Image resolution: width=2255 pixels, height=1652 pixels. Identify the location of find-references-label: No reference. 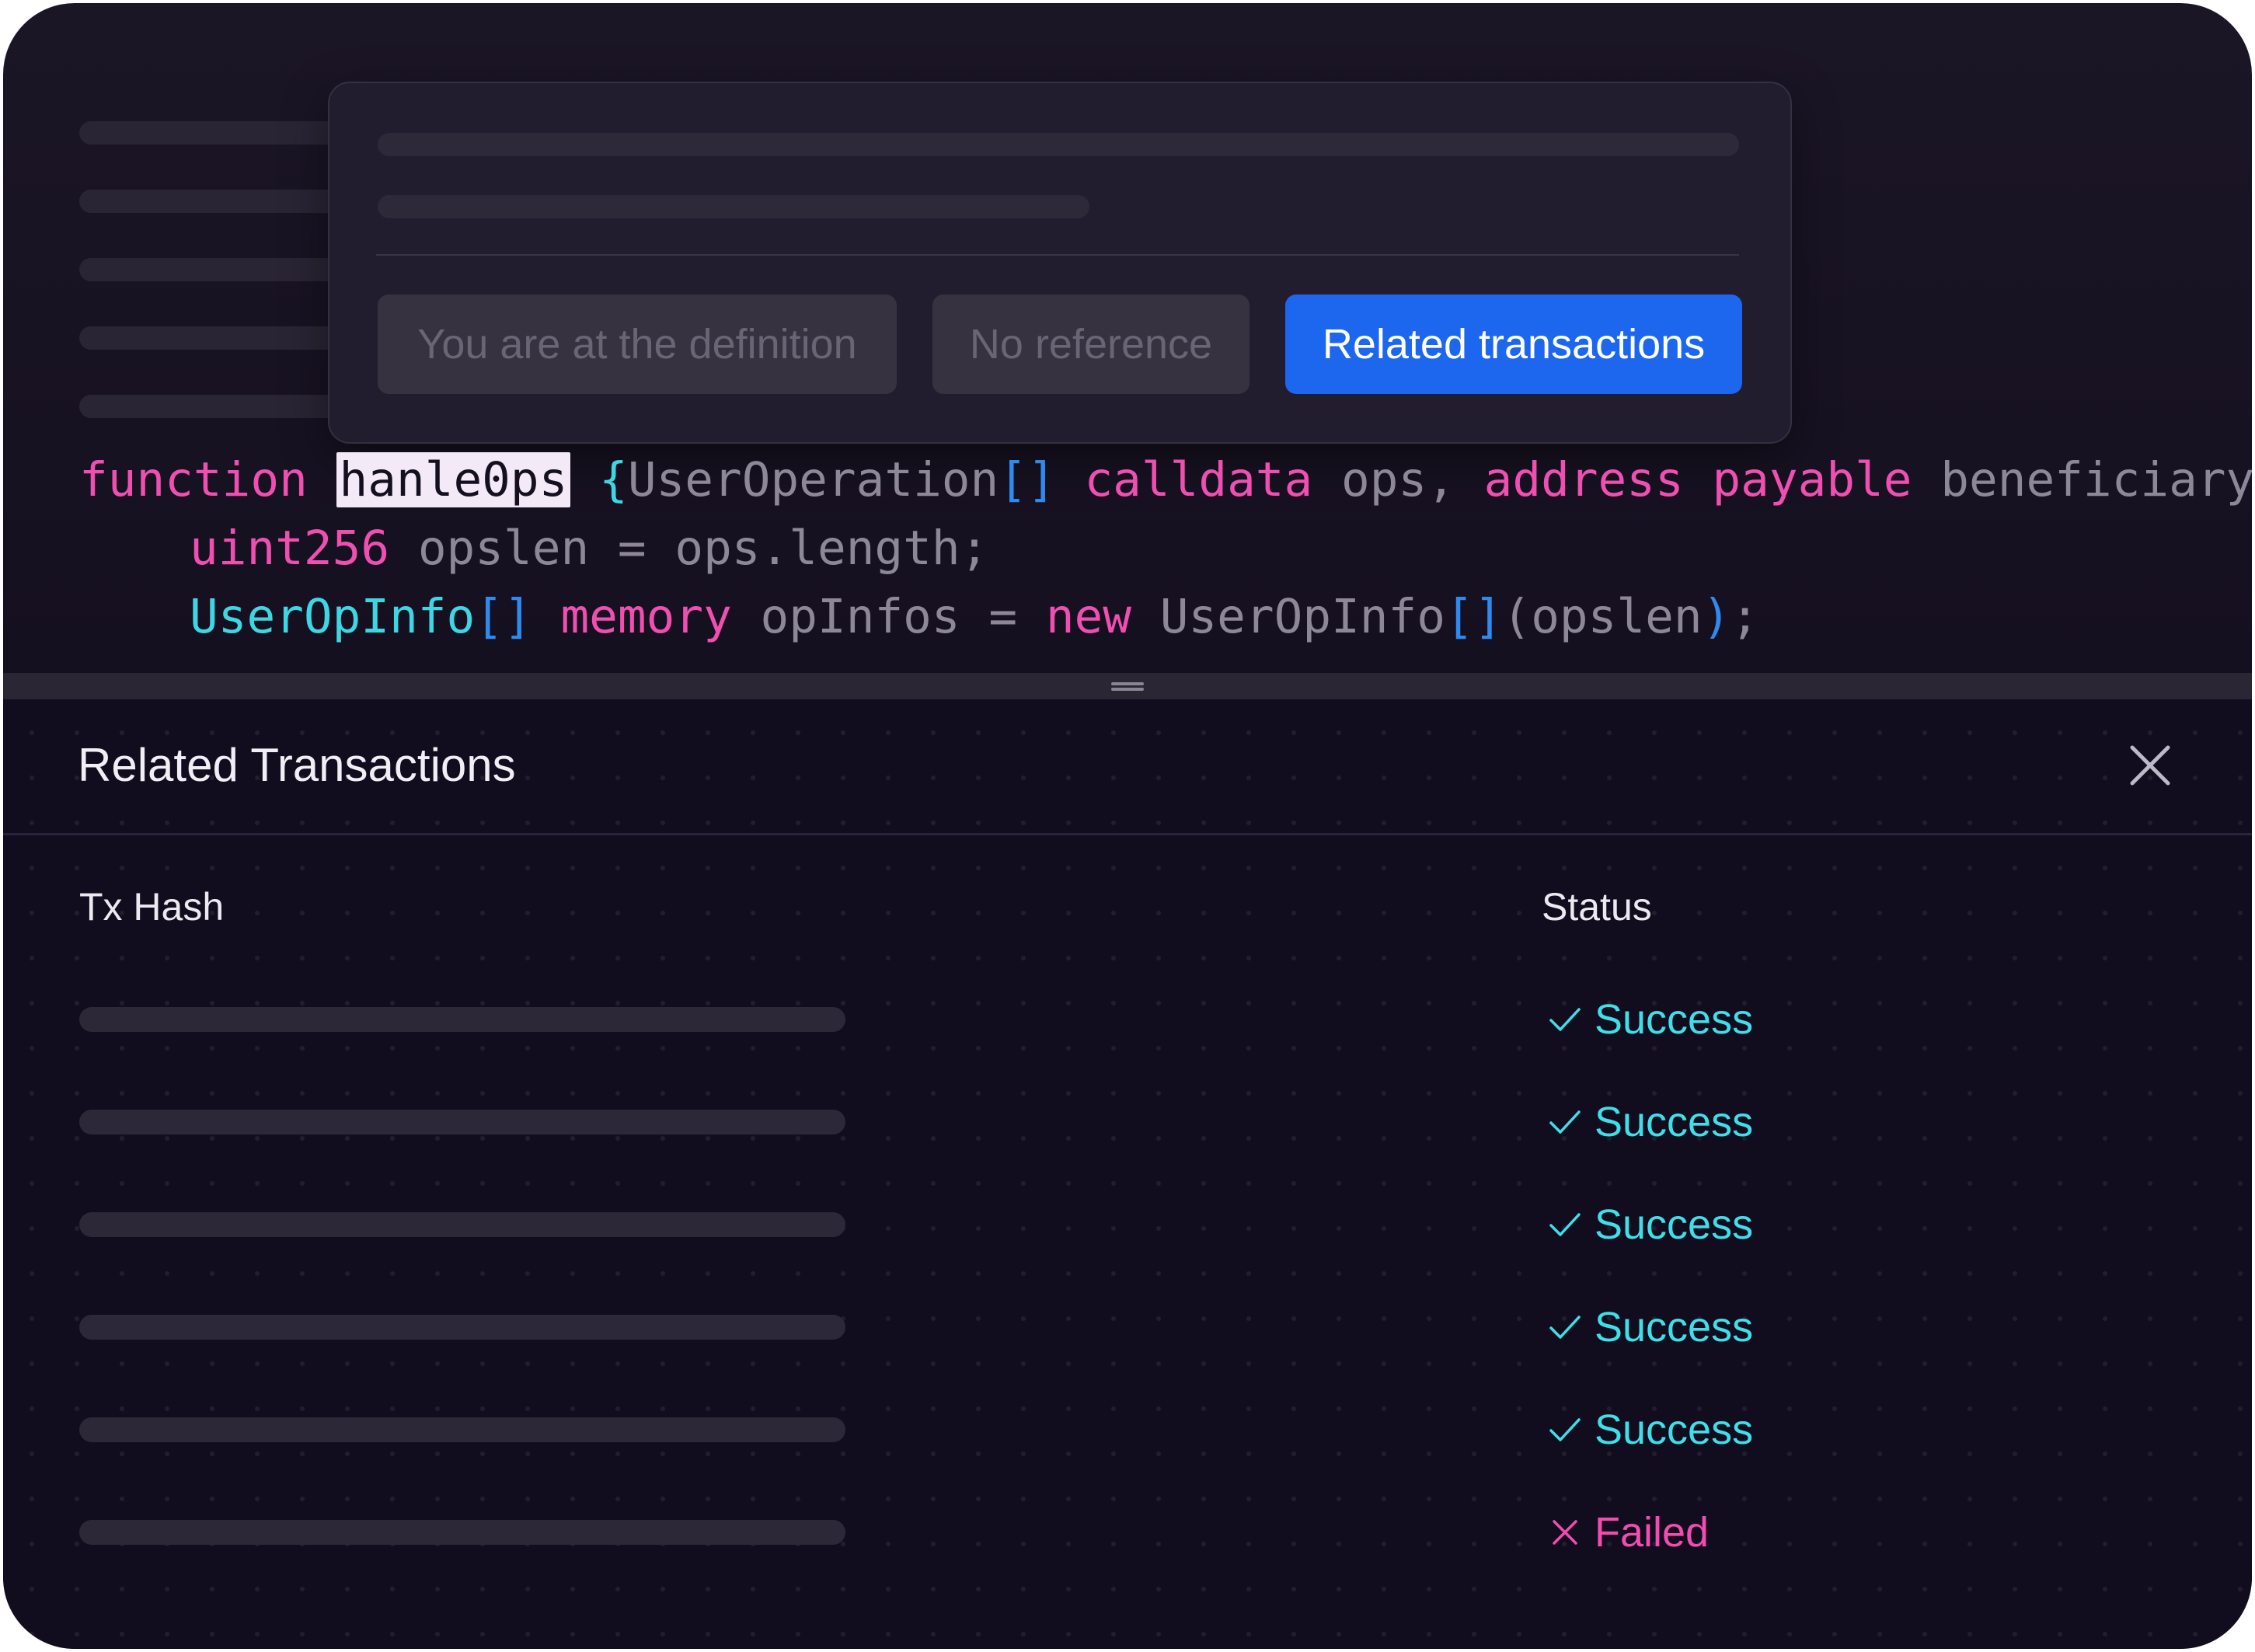
(1091, 344).